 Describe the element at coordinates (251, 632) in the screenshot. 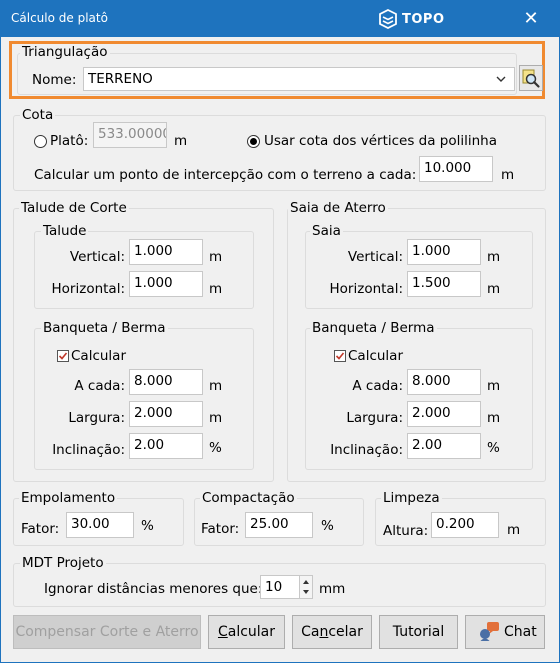

I see `calcular-label: alcular` at that location.